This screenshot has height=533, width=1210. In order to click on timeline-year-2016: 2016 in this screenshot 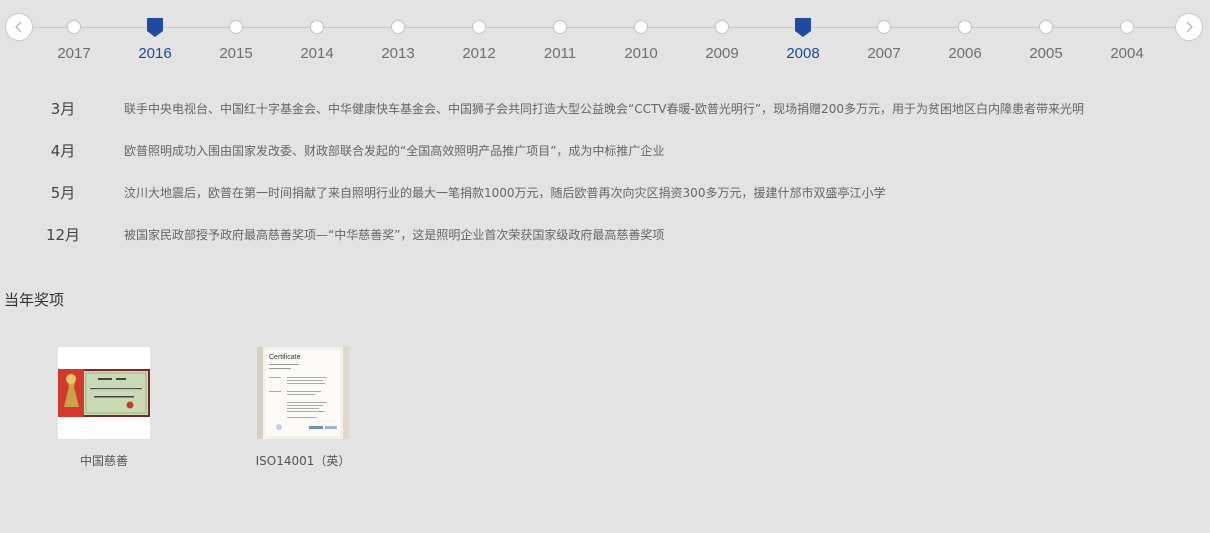, I will do `click(155, 34)`.